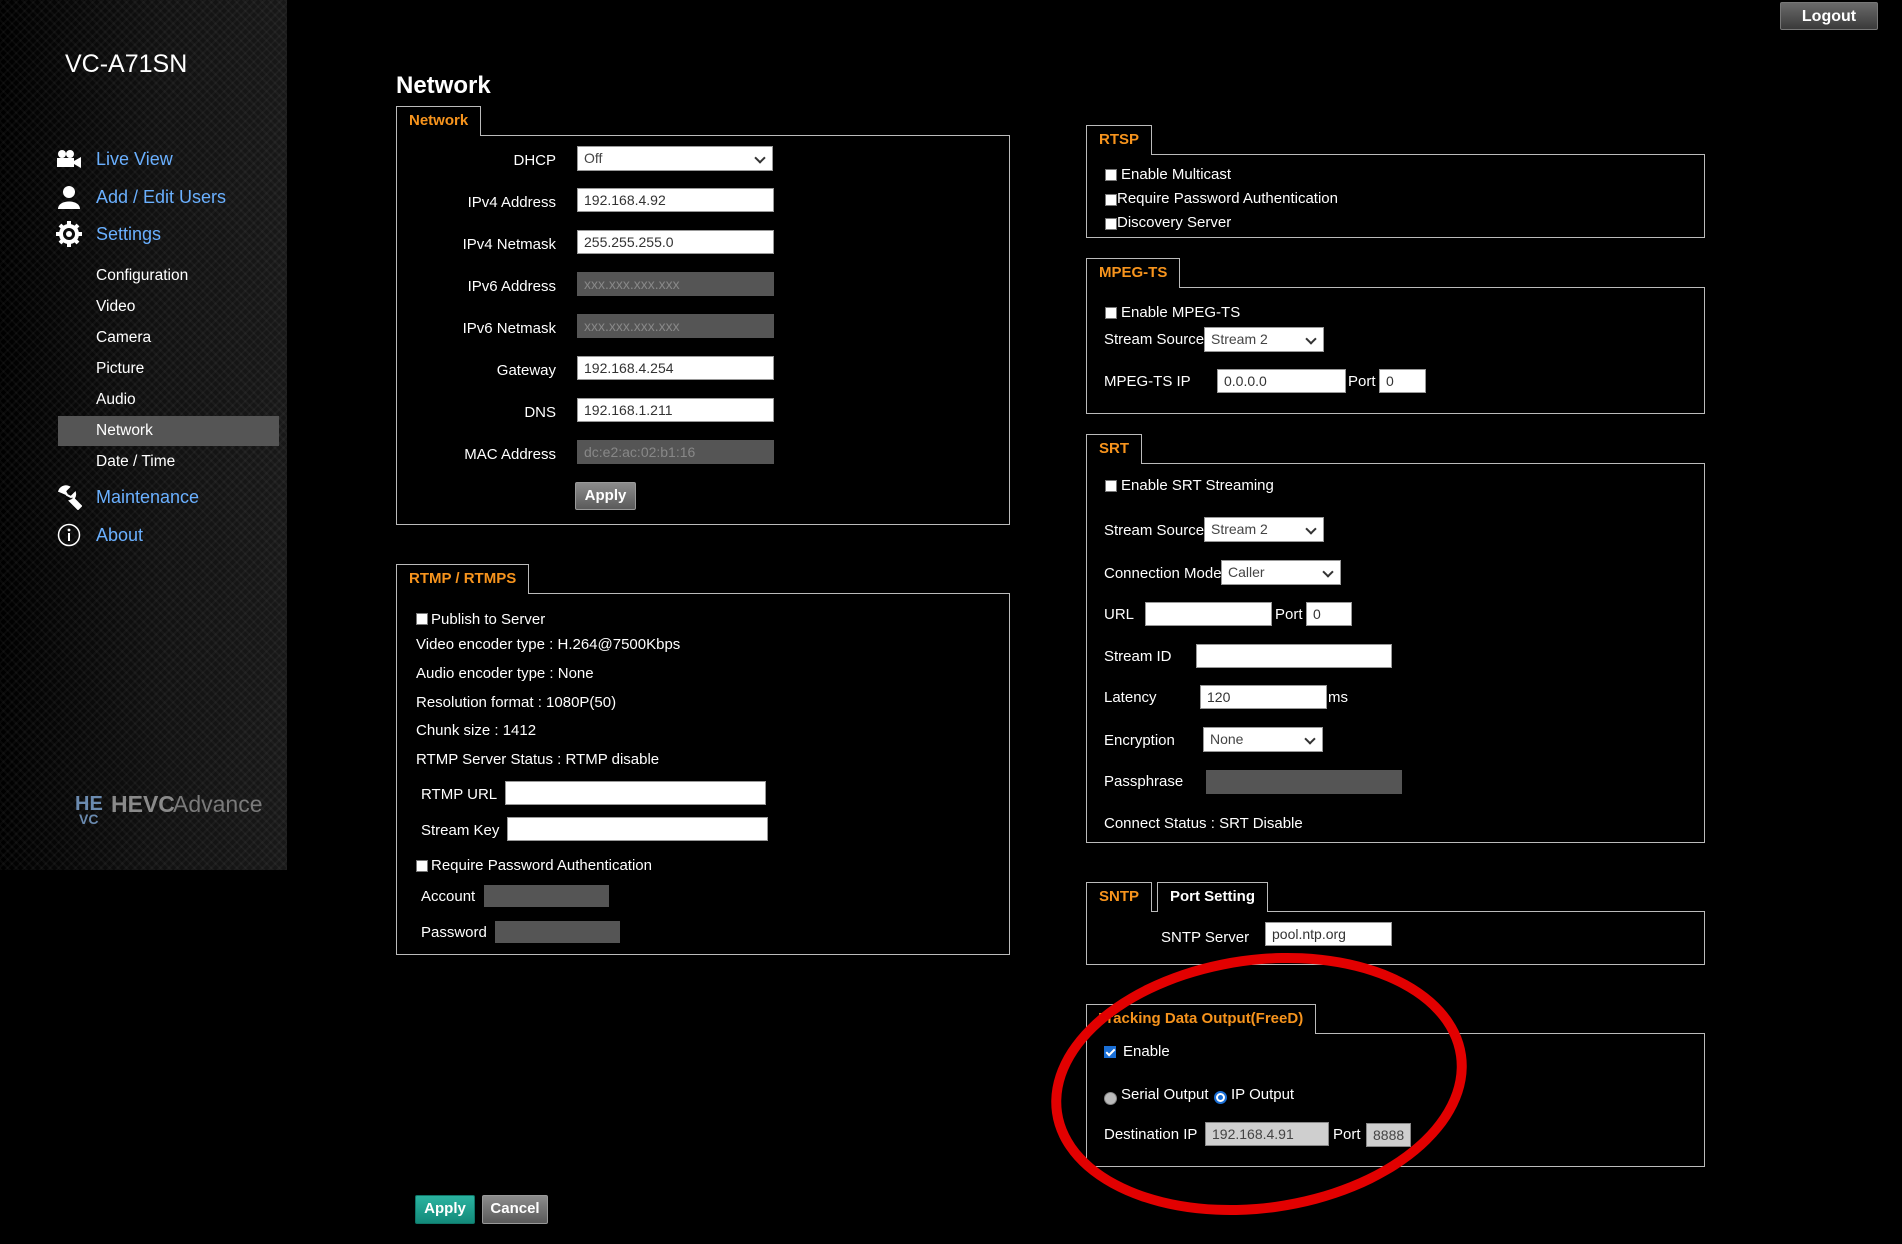 The image size is (1902, 1244). What do you see at coordinates (1111, 175) in the screenshot?
I see `enable-multicast-checkbox` at bounding box center [1111, 175].